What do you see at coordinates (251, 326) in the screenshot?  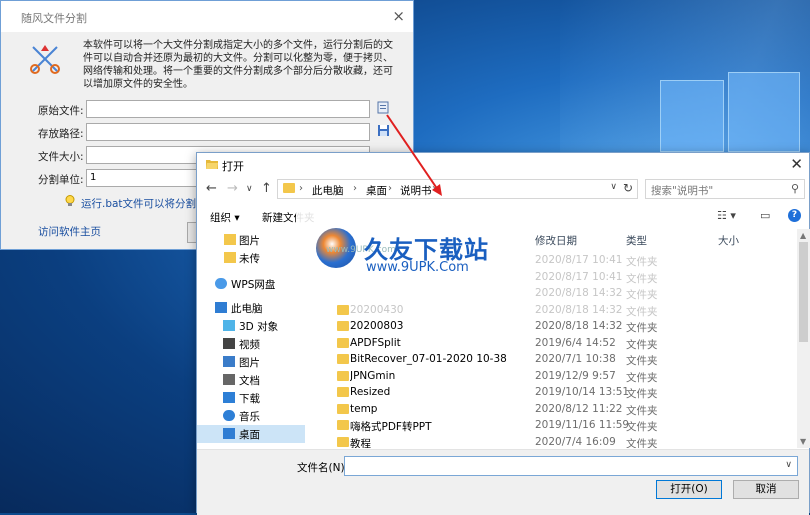 I see `sidebar-item-3d-objects: 3D 对象` at bounding box center [251, 326].